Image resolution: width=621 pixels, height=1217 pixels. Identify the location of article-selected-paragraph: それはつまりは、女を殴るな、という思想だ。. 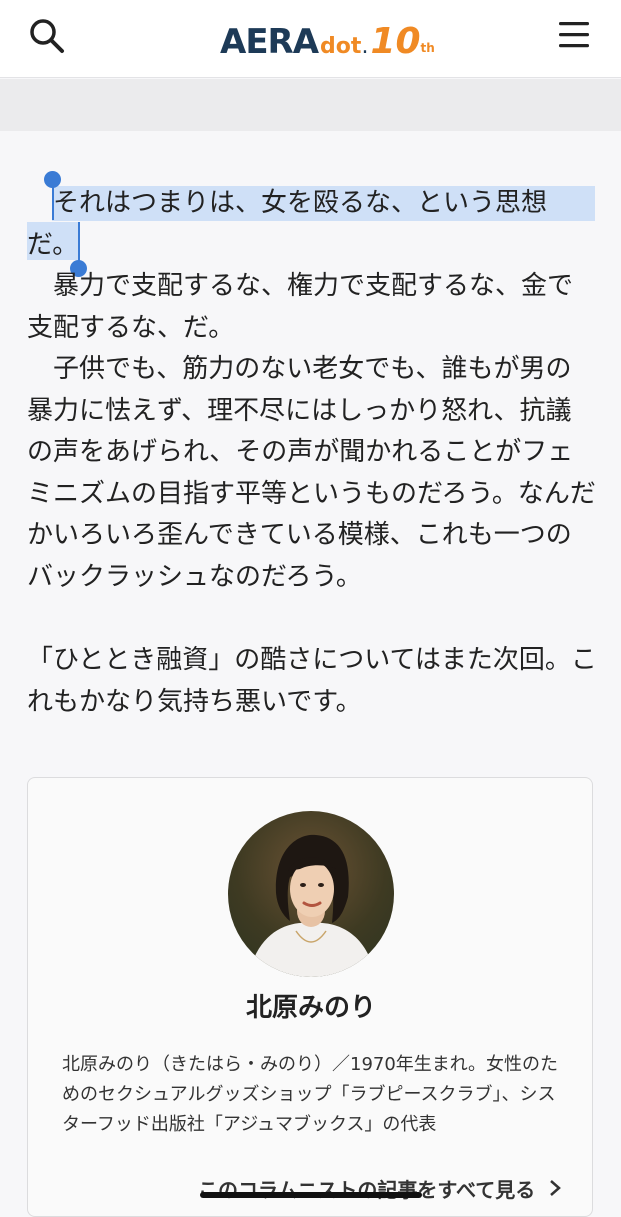
(312, 224).